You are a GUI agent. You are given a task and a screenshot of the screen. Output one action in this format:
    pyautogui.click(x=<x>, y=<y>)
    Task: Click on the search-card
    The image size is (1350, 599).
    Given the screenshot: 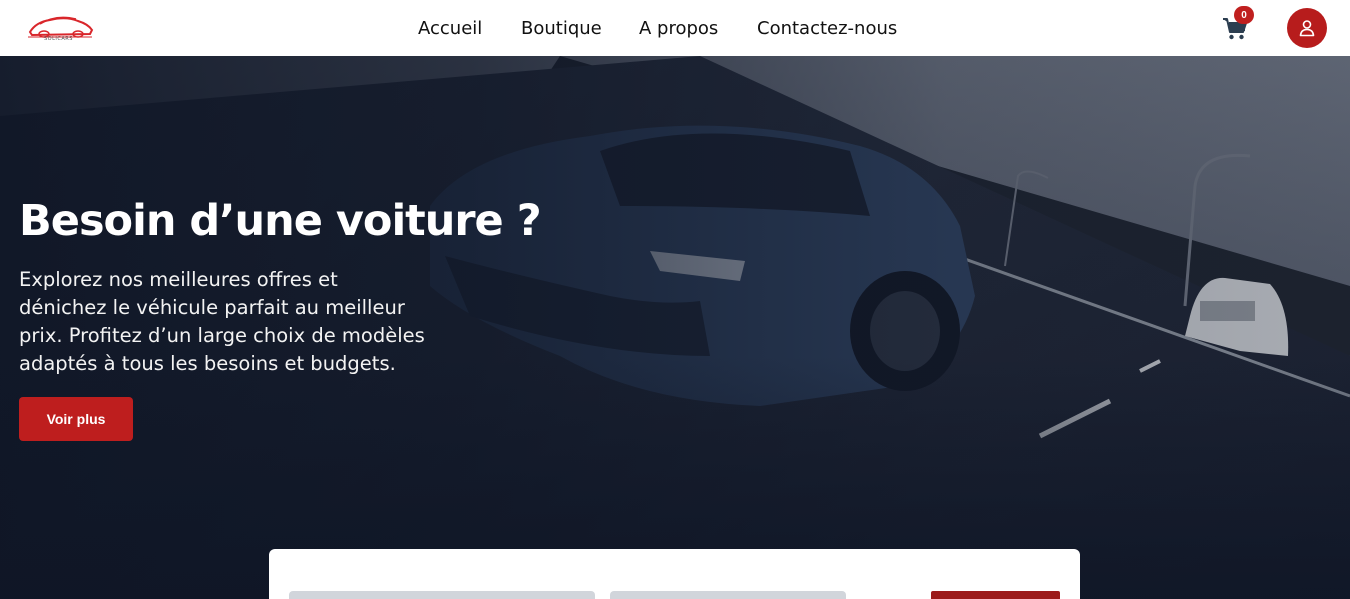 What is the action you would take?
    pyautogui.click(x=674, y=574)
    